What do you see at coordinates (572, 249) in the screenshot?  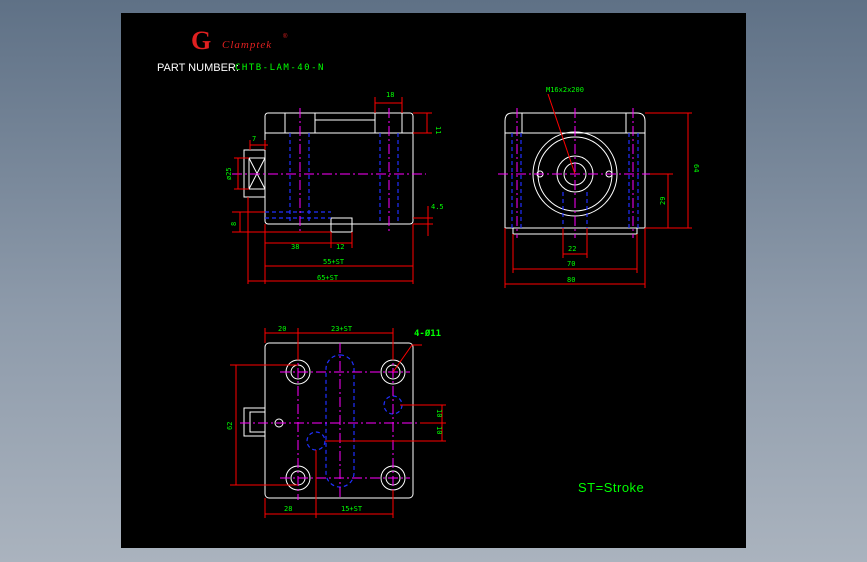 I see `dim-side-22: 22` at bounding box center [572, 249].